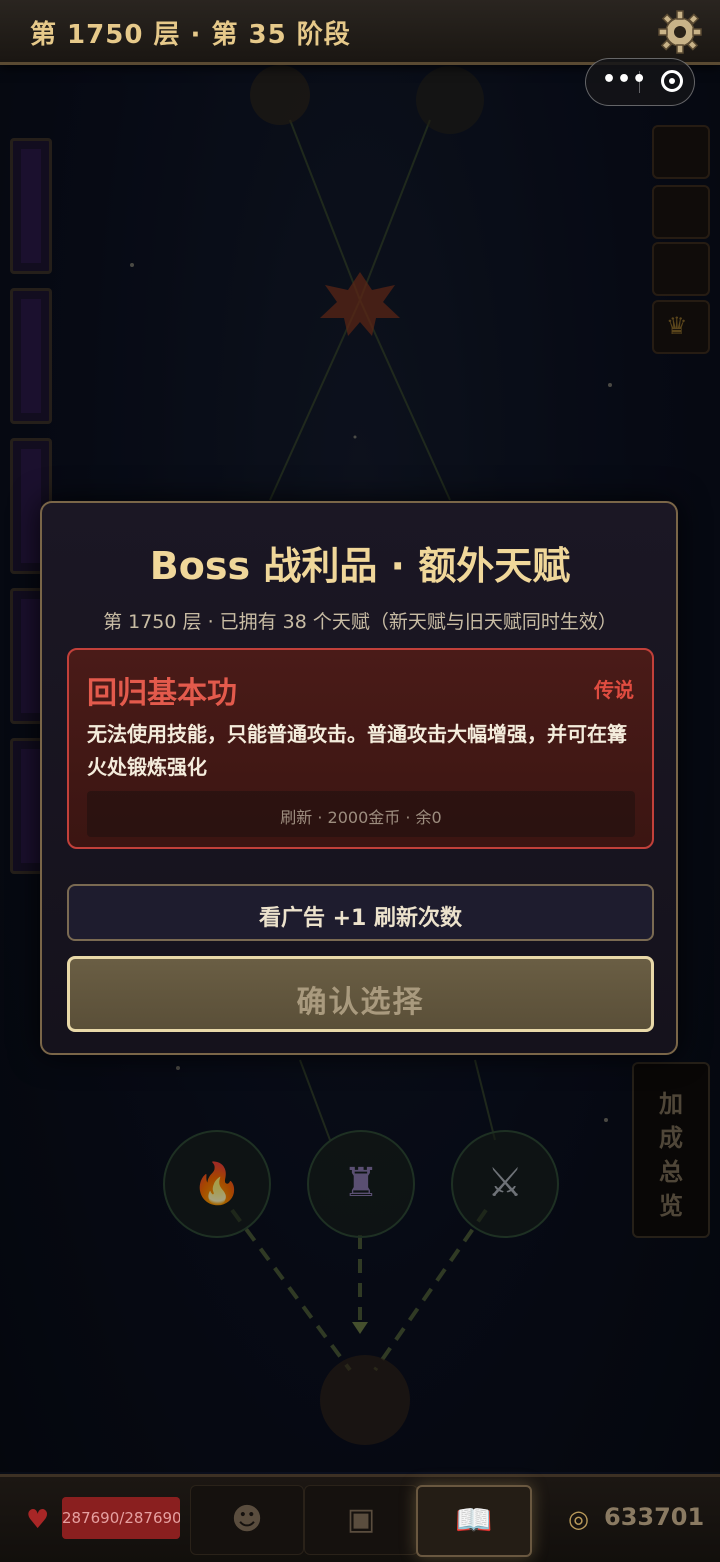  I want to click on talent-name: 回归基本功, so click(162, 693).